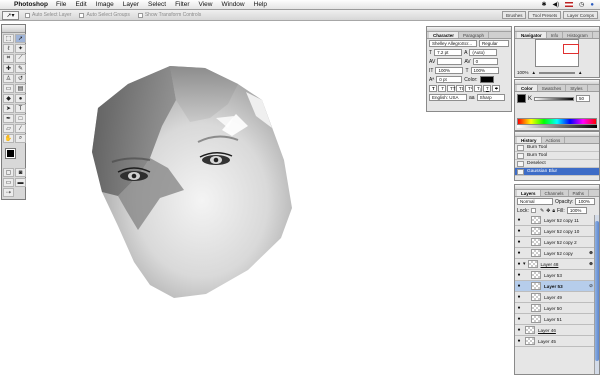  I want to click on font-style-select: Regular, so click(494, 43).